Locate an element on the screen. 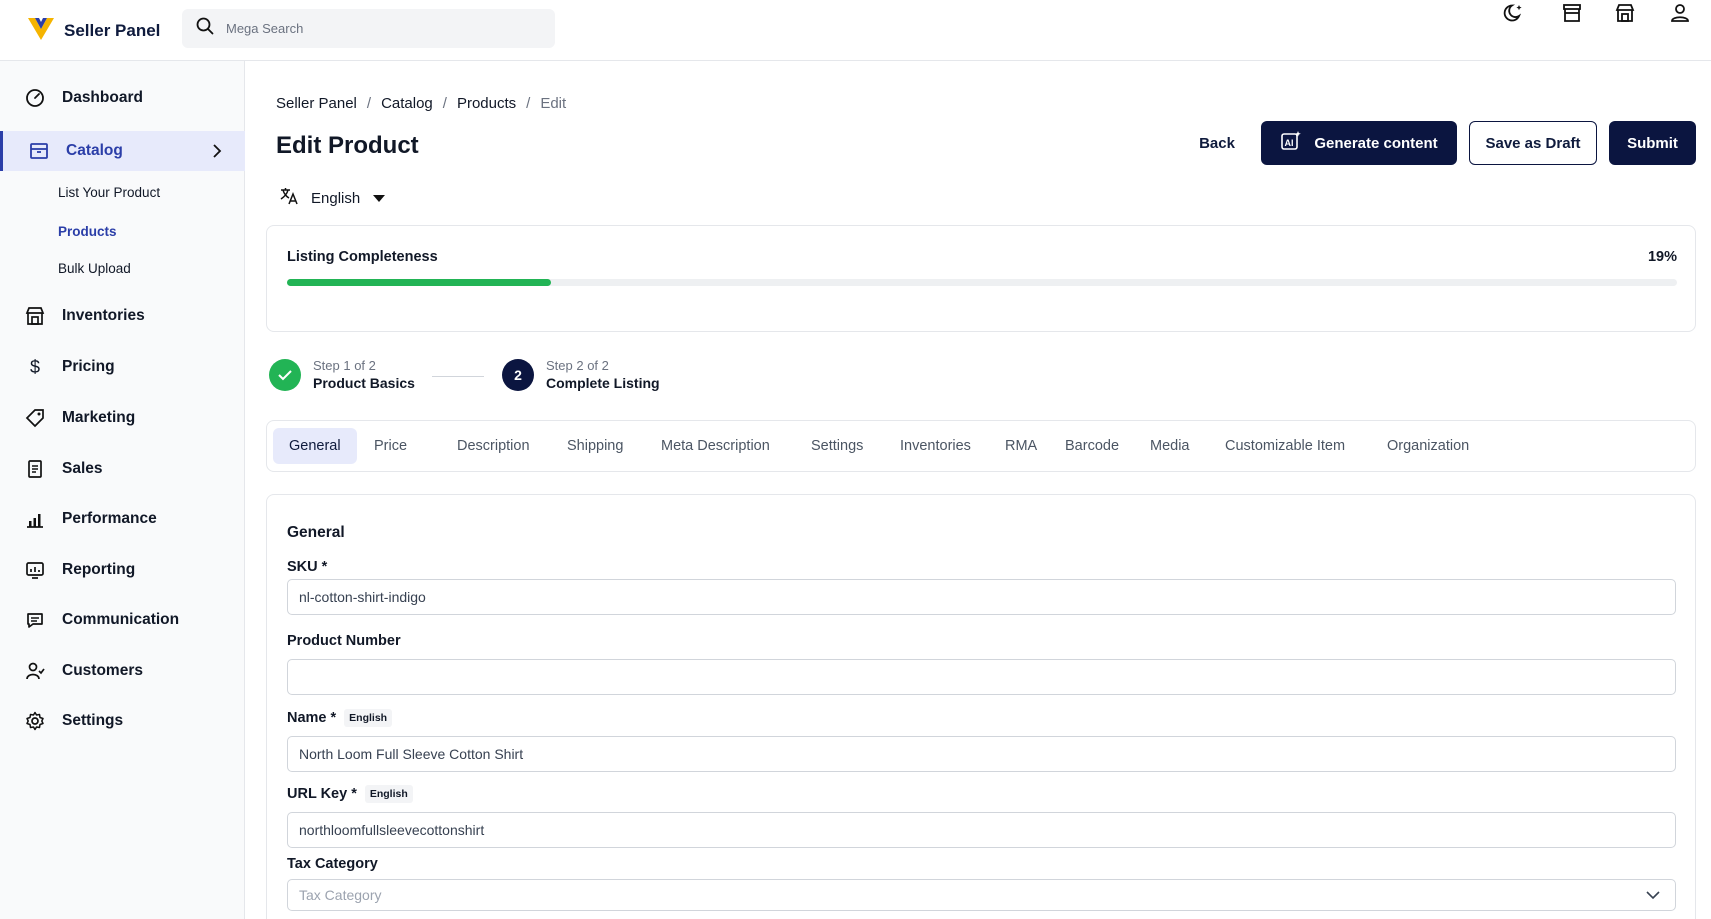  logo-icon is located at coordinates (41, 30).